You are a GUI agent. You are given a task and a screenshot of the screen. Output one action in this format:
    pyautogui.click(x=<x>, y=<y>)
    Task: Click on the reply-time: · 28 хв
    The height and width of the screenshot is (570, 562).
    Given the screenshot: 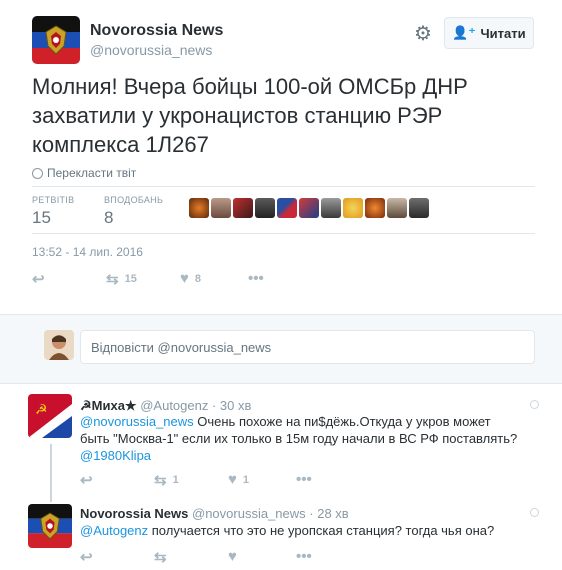 What is the action you would take?
    pyautogui.click(x=328, y=513)
    